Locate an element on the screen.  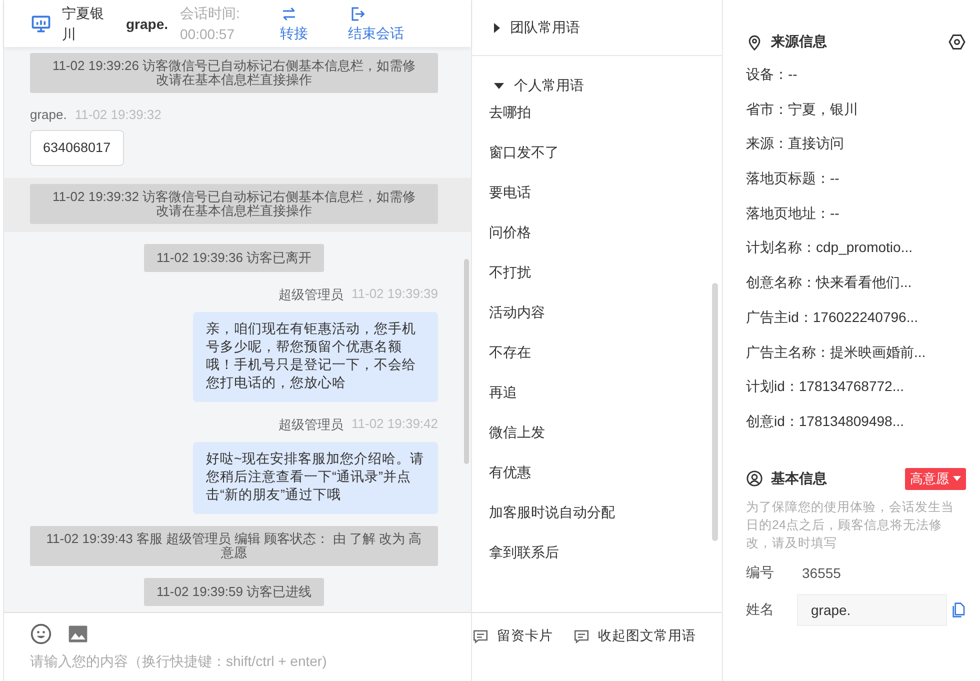
transfer-button: 转接 is located at coordinates (294, 23).